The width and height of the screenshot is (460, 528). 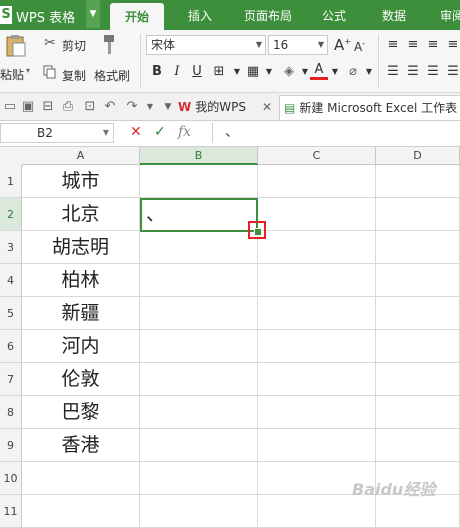 What do you see at coordinates (317, 156) in the screenshot?
I see `column-header-c: C` at bounding box center [317, 156].